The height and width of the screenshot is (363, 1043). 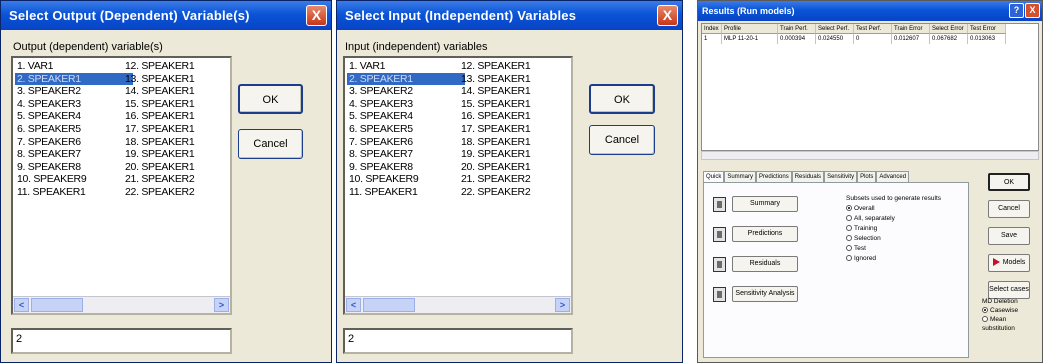 I want to click on results-table-scrollbar, so click(x=870, y=155).